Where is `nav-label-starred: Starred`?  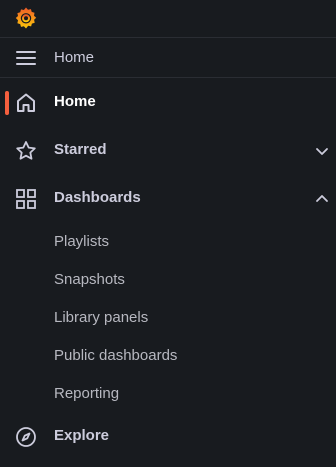 nav-label-starred: Starred is located at coordinates (80, 149).